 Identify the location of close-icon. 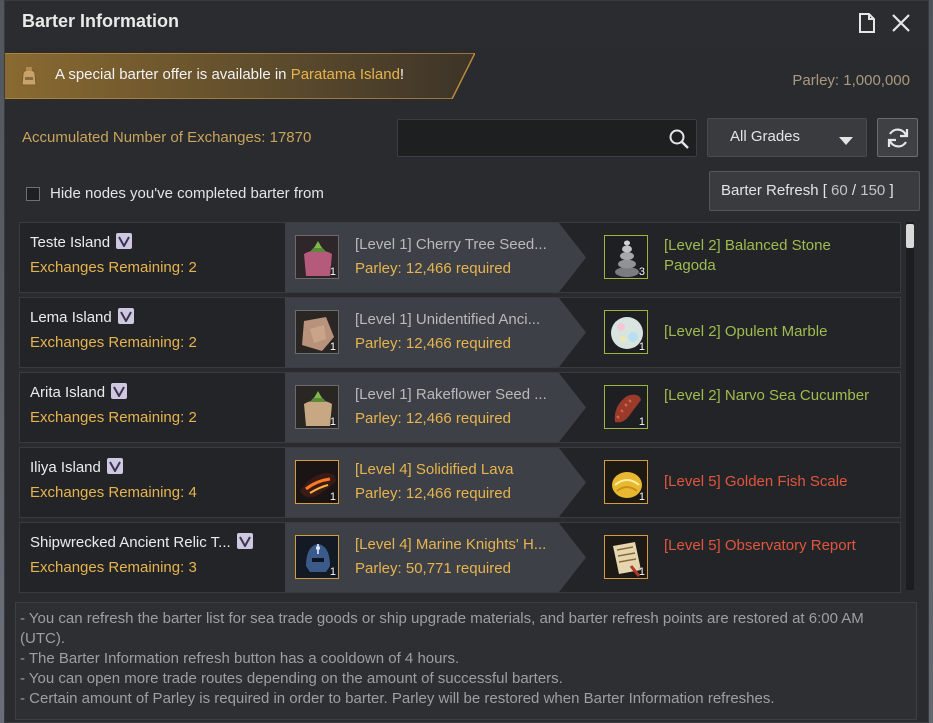
(901, 23).